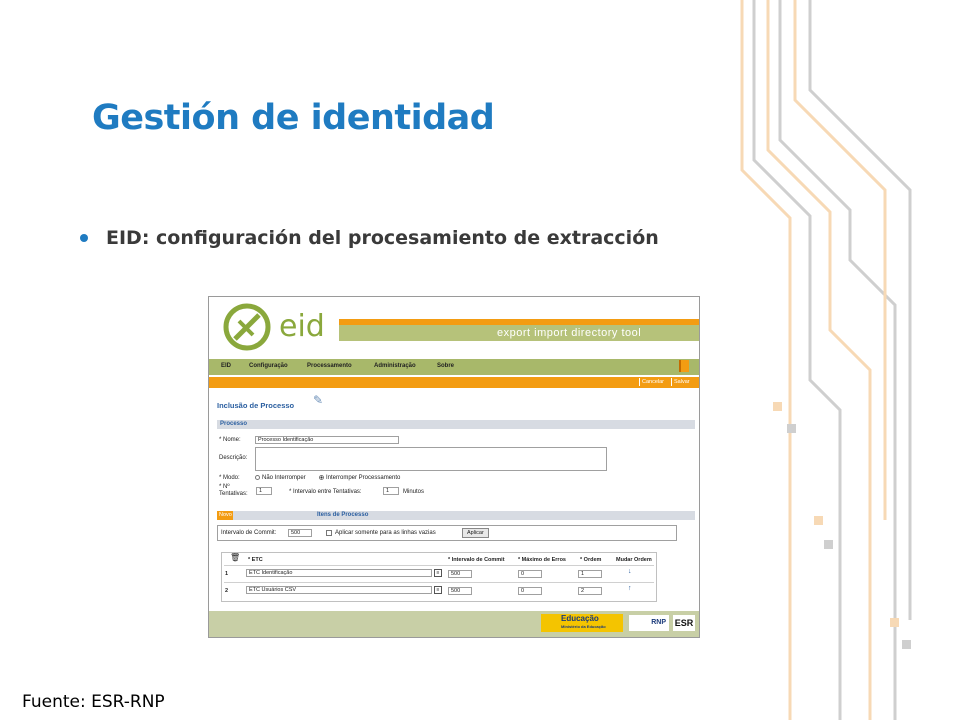 The width and height of the screenshot is (960, 720). What do you see at coordinates (438, 573) in the screenshot?
I see `row-1-lookup-icon: ≡` at bounding box center [438, 573].